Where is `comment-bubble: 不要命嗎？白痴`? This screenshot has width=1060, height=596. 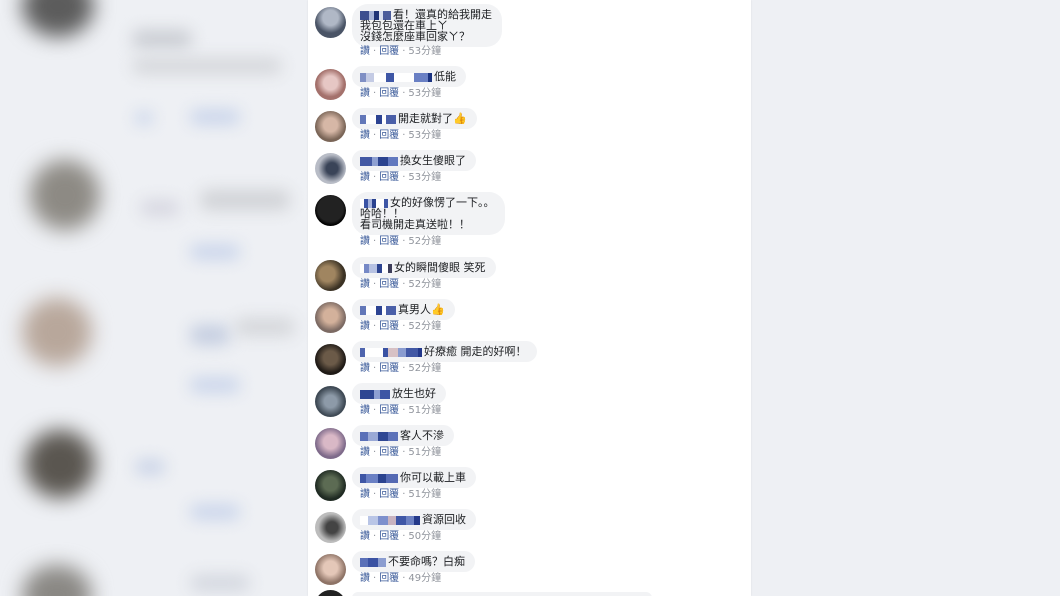 comment-bubble: 不要命嗎？白痴 is located at coordinates (413, 561).